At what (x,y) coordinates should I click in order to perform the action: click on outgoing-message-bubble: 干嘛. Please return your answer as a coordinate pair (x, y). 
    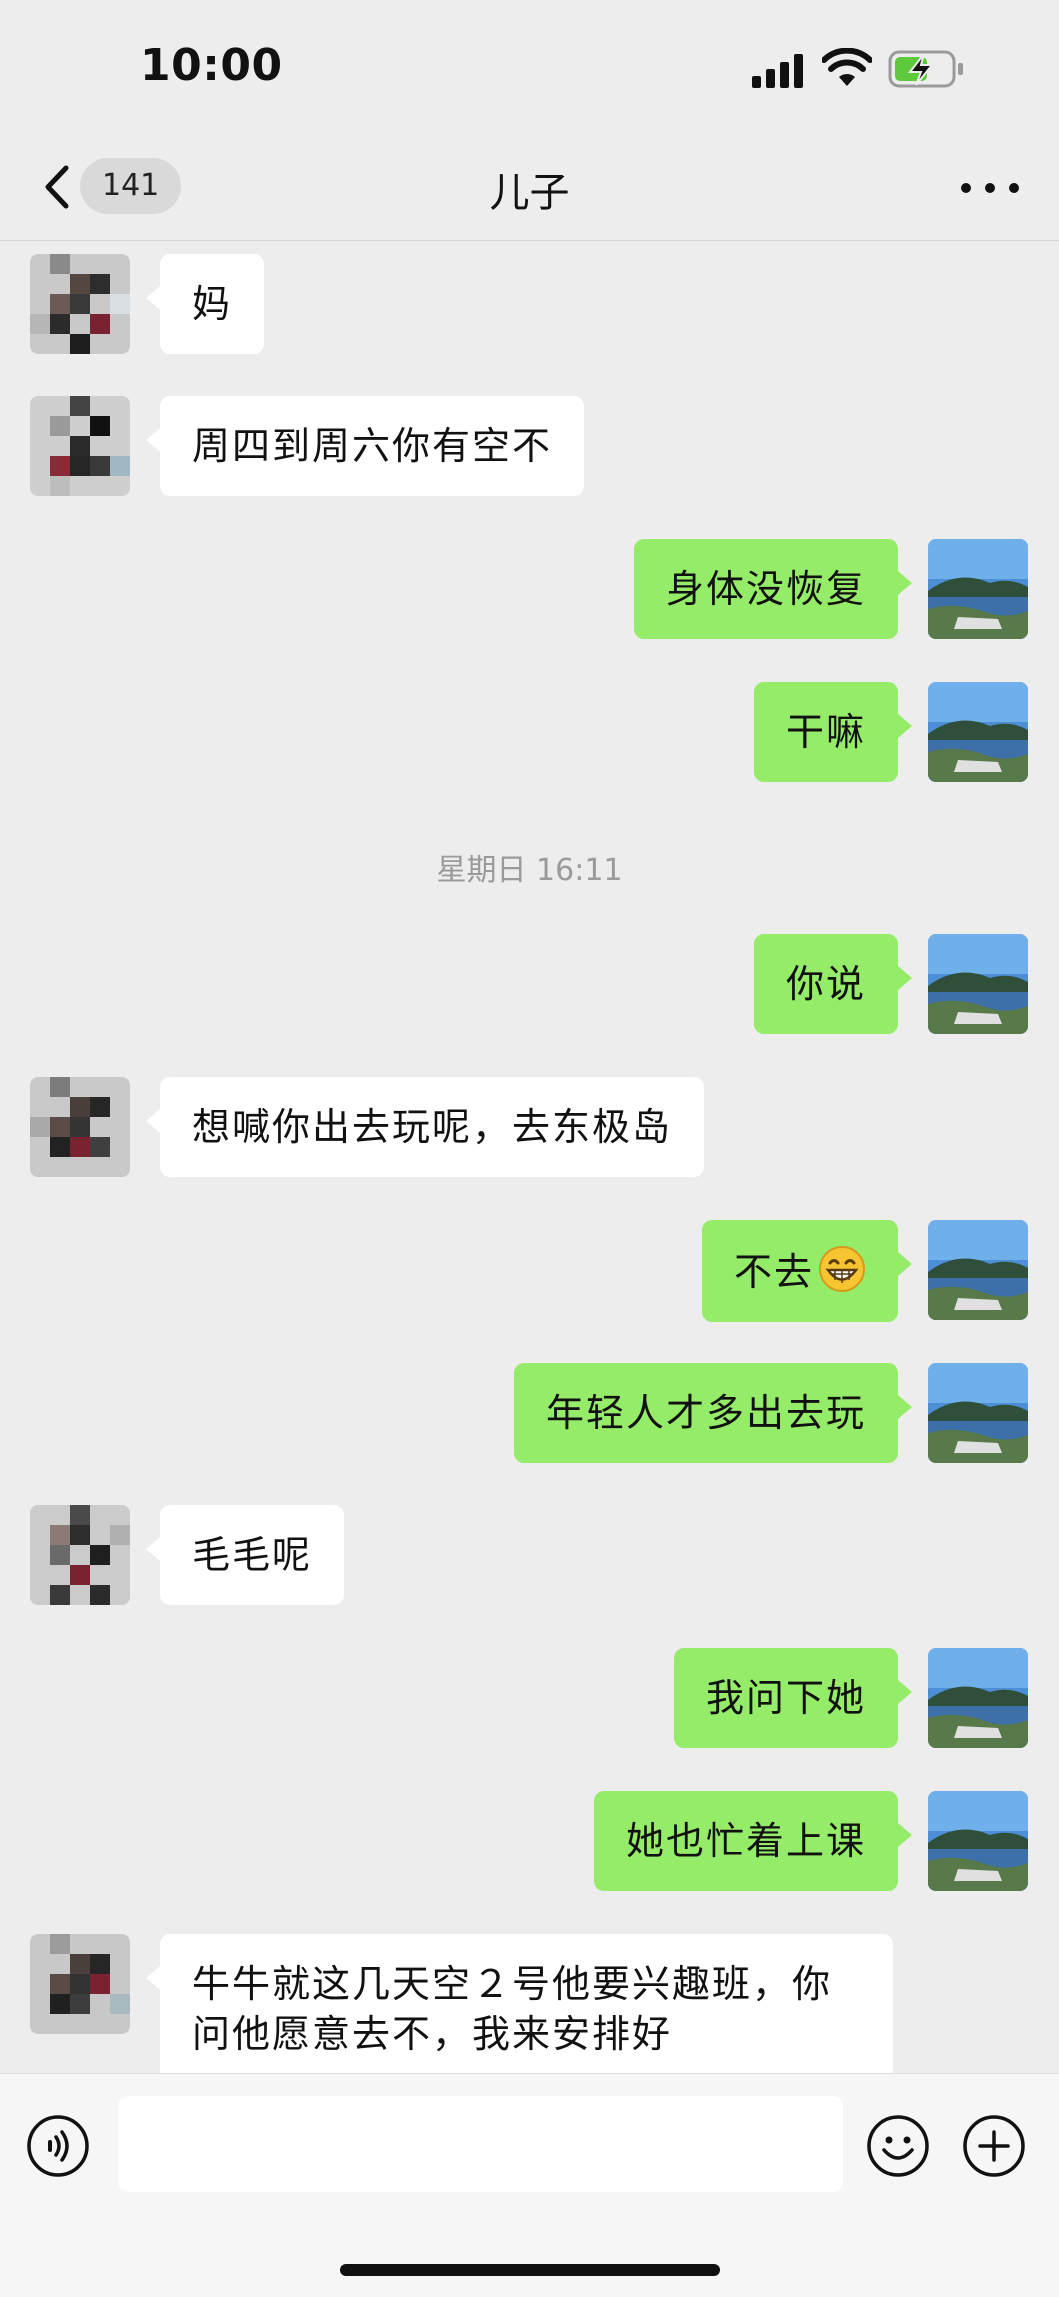
    Looking at the image, I should click on (833, 732).